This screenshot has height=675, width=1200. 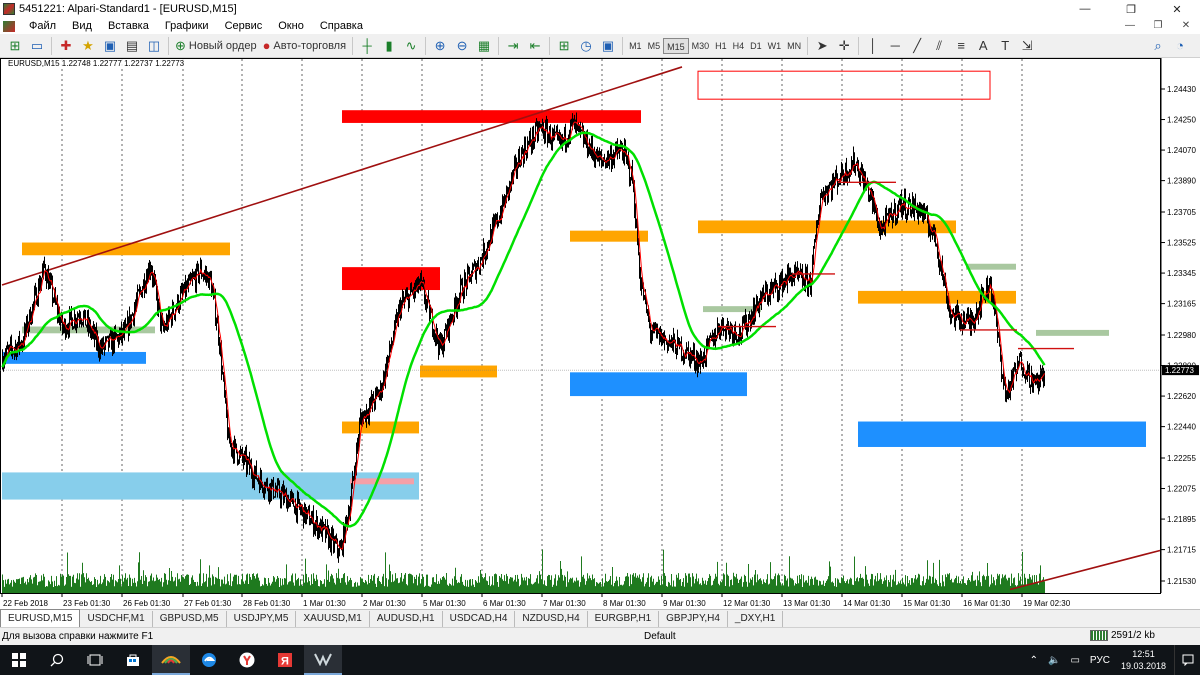 I want to click on timeframe-h1: H1, so click(x=721, y=46).